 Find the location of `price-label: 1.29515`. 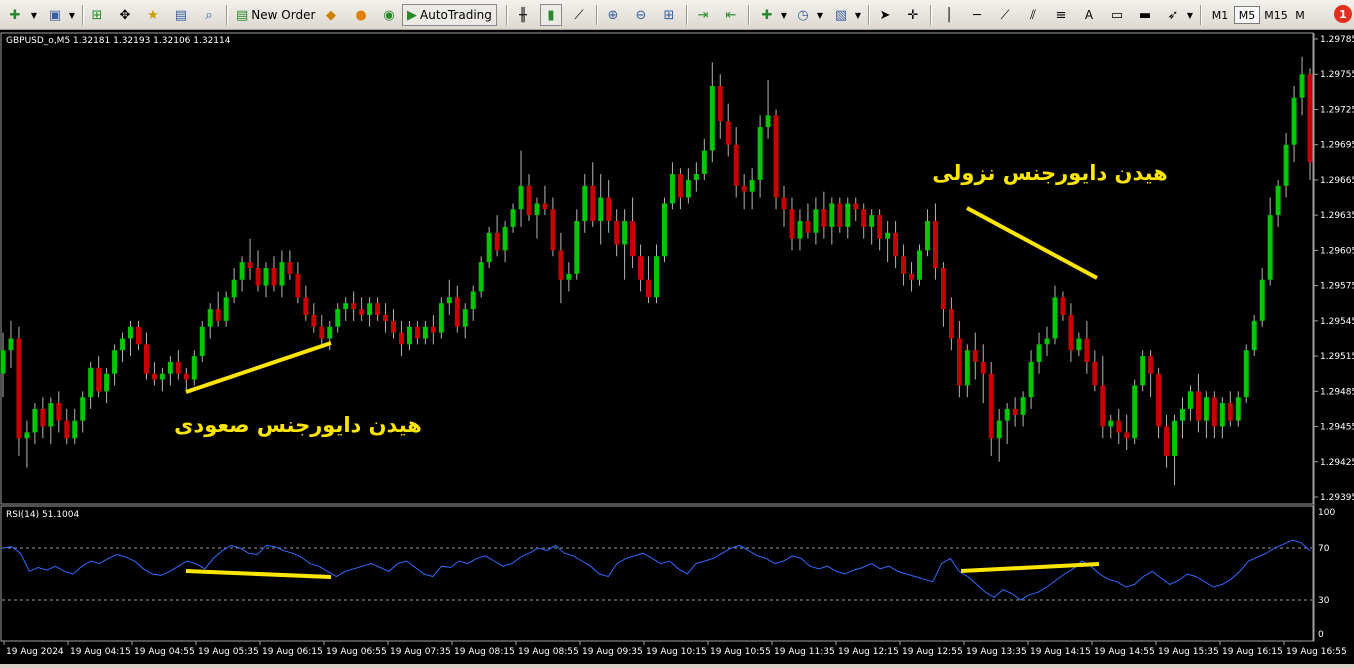

price-label: 1.29515 is located at coordinates (1337, 357).